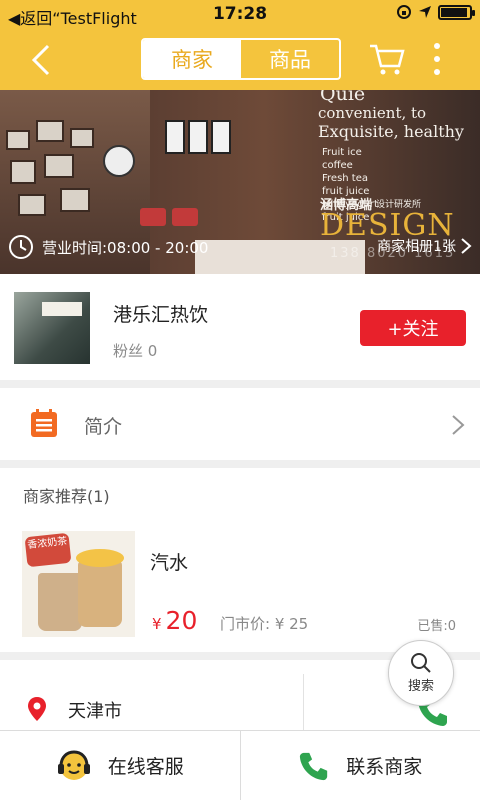 Image resolution: width=480 pixels, height=800 pixels. Describe the element at coordinates (345, 178) in the screenshot. I see `menu-item: Fresh tea` at that location.